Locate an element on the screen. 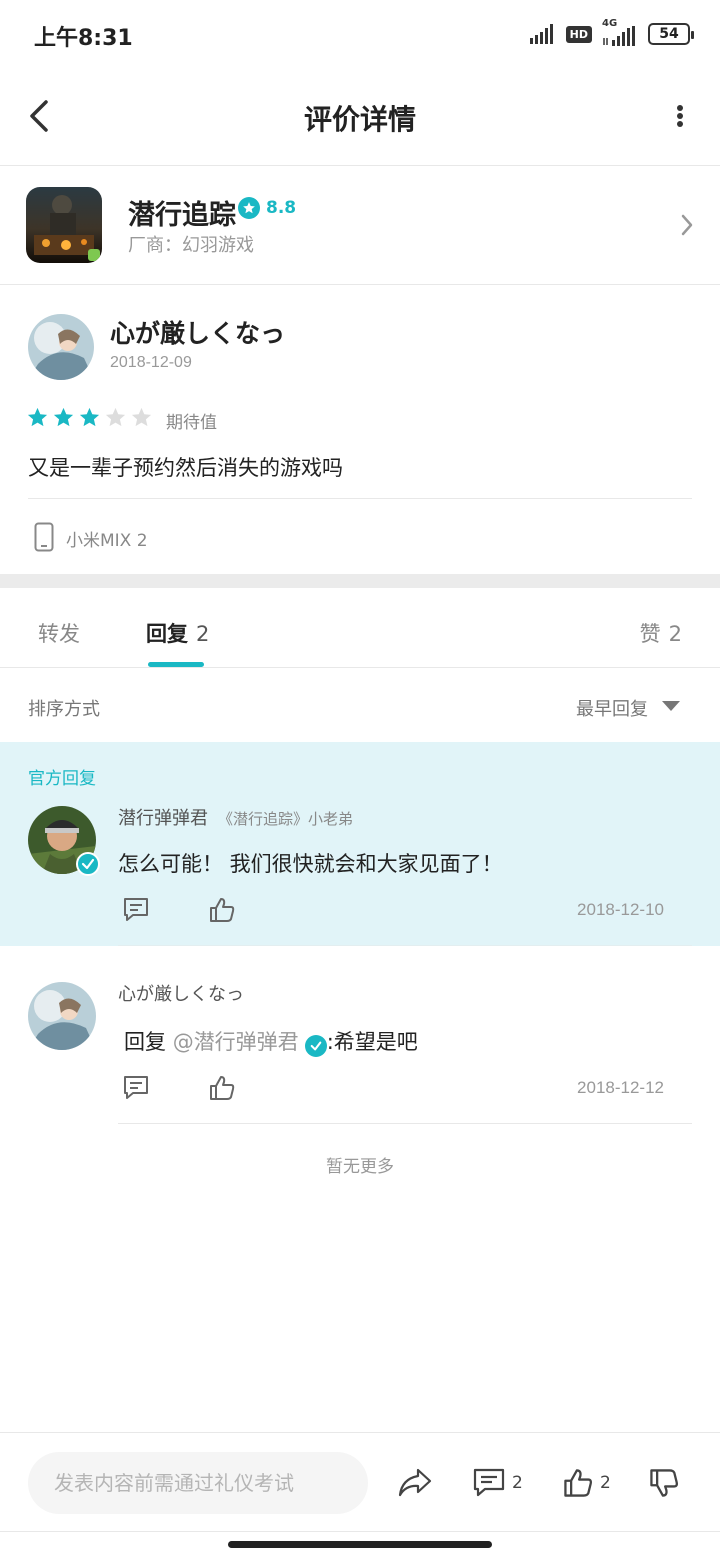 The height and width of the screenshot is (1560, 720). rating-star-icon is located at coordinates (249, 208).